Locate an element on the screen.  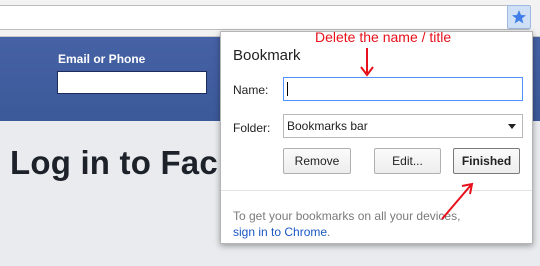
arrow-down-icon is located at coordinates (367, 62).